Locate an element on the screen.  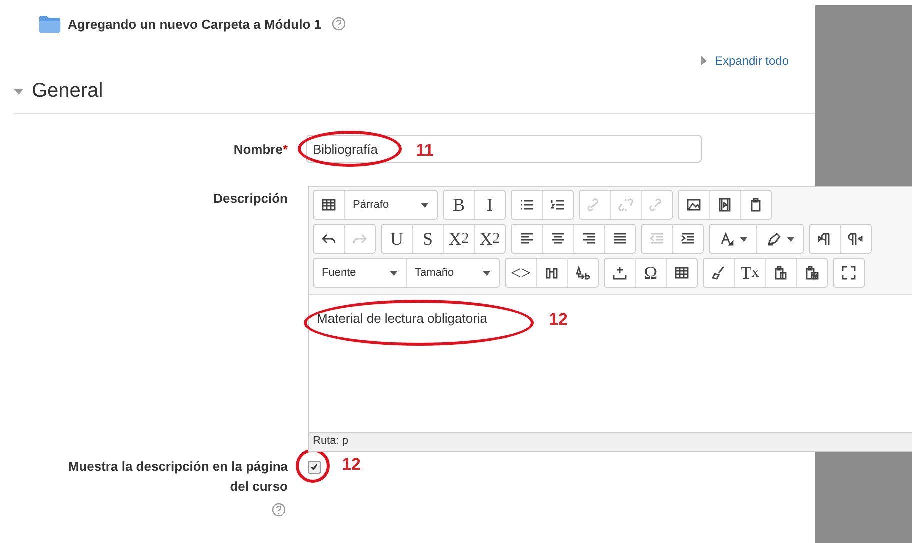
required-mark: * is located at coordinates (285, 149).